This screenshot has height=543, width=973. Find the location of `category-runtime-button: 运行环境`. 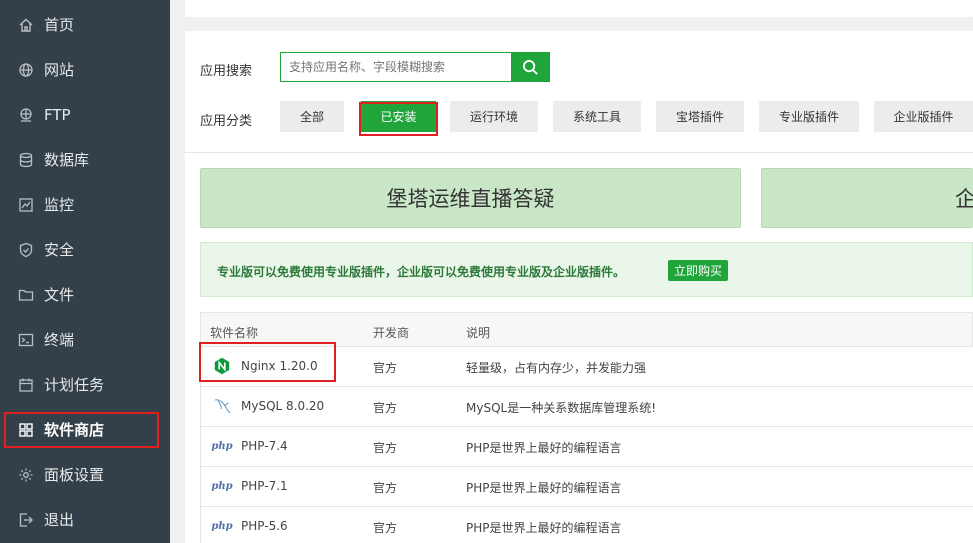

category-runtime-button: 运行环境 is located at coordinates (494, 116).